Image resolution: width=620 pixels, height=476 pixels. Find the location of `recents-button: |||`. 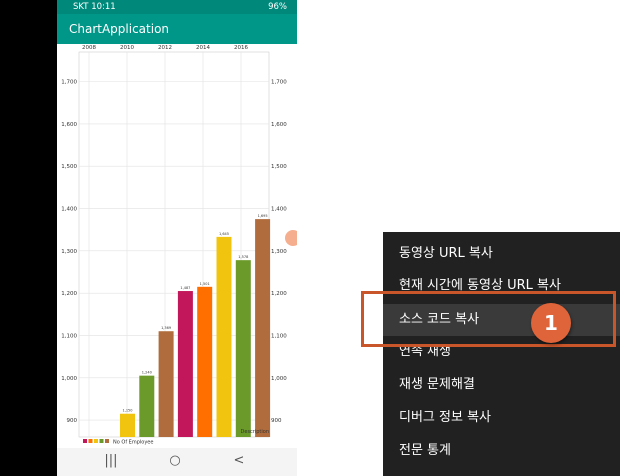

recents-button: ||| is located at coordinates (111, 460).